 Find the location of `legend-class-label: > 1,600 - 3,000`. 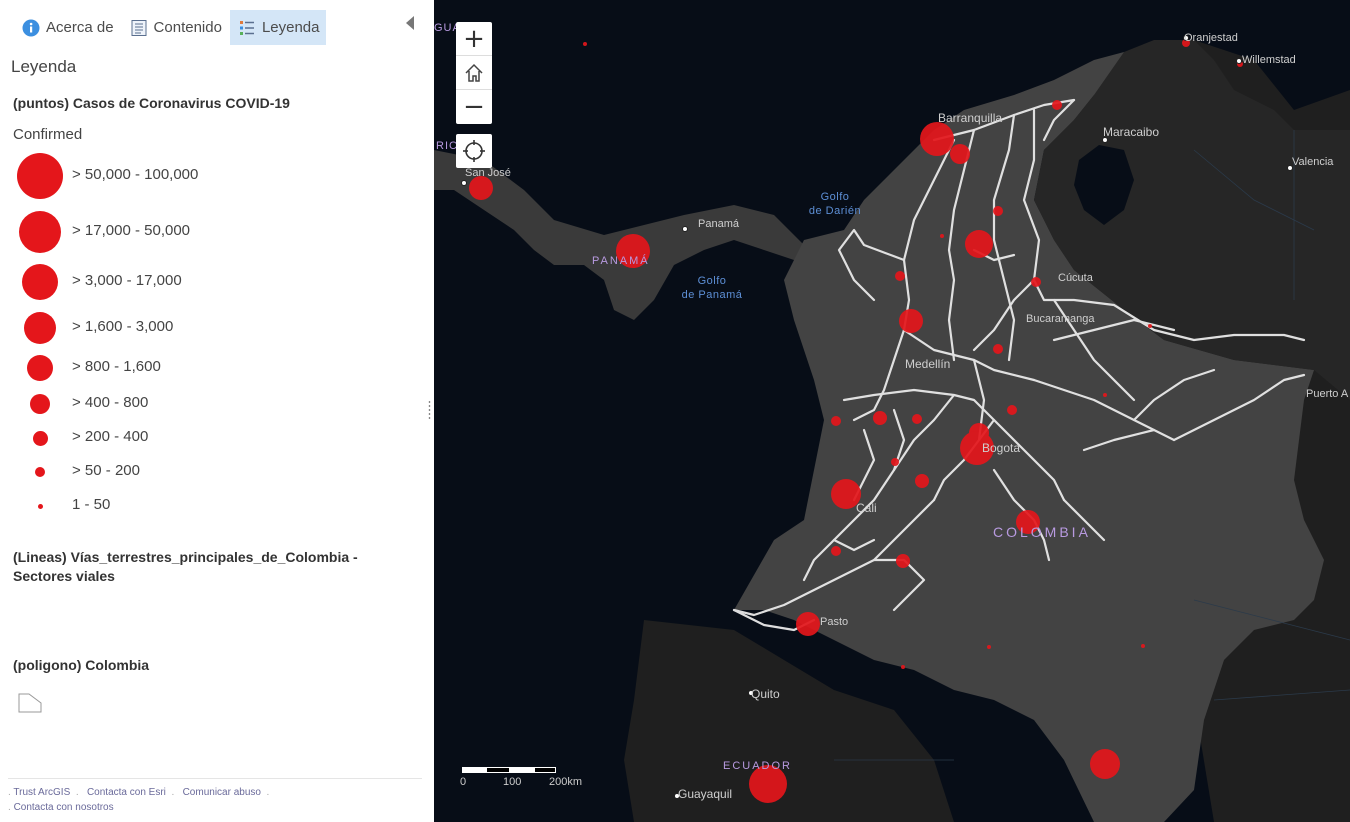

legend-class-label: > 1,600 - 3,000 is located at coordinates (123, 326).